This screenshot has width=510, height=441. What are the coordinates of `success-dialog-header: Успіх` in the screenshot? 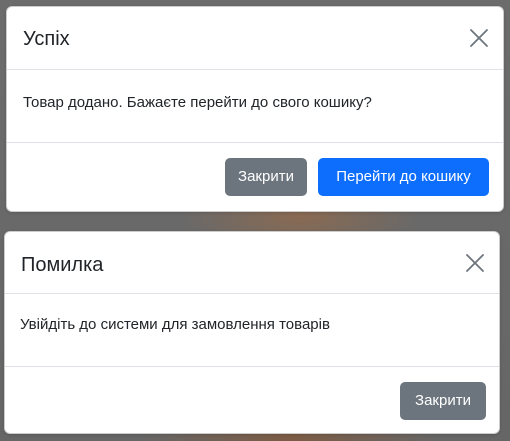 It's located at (255, 38).